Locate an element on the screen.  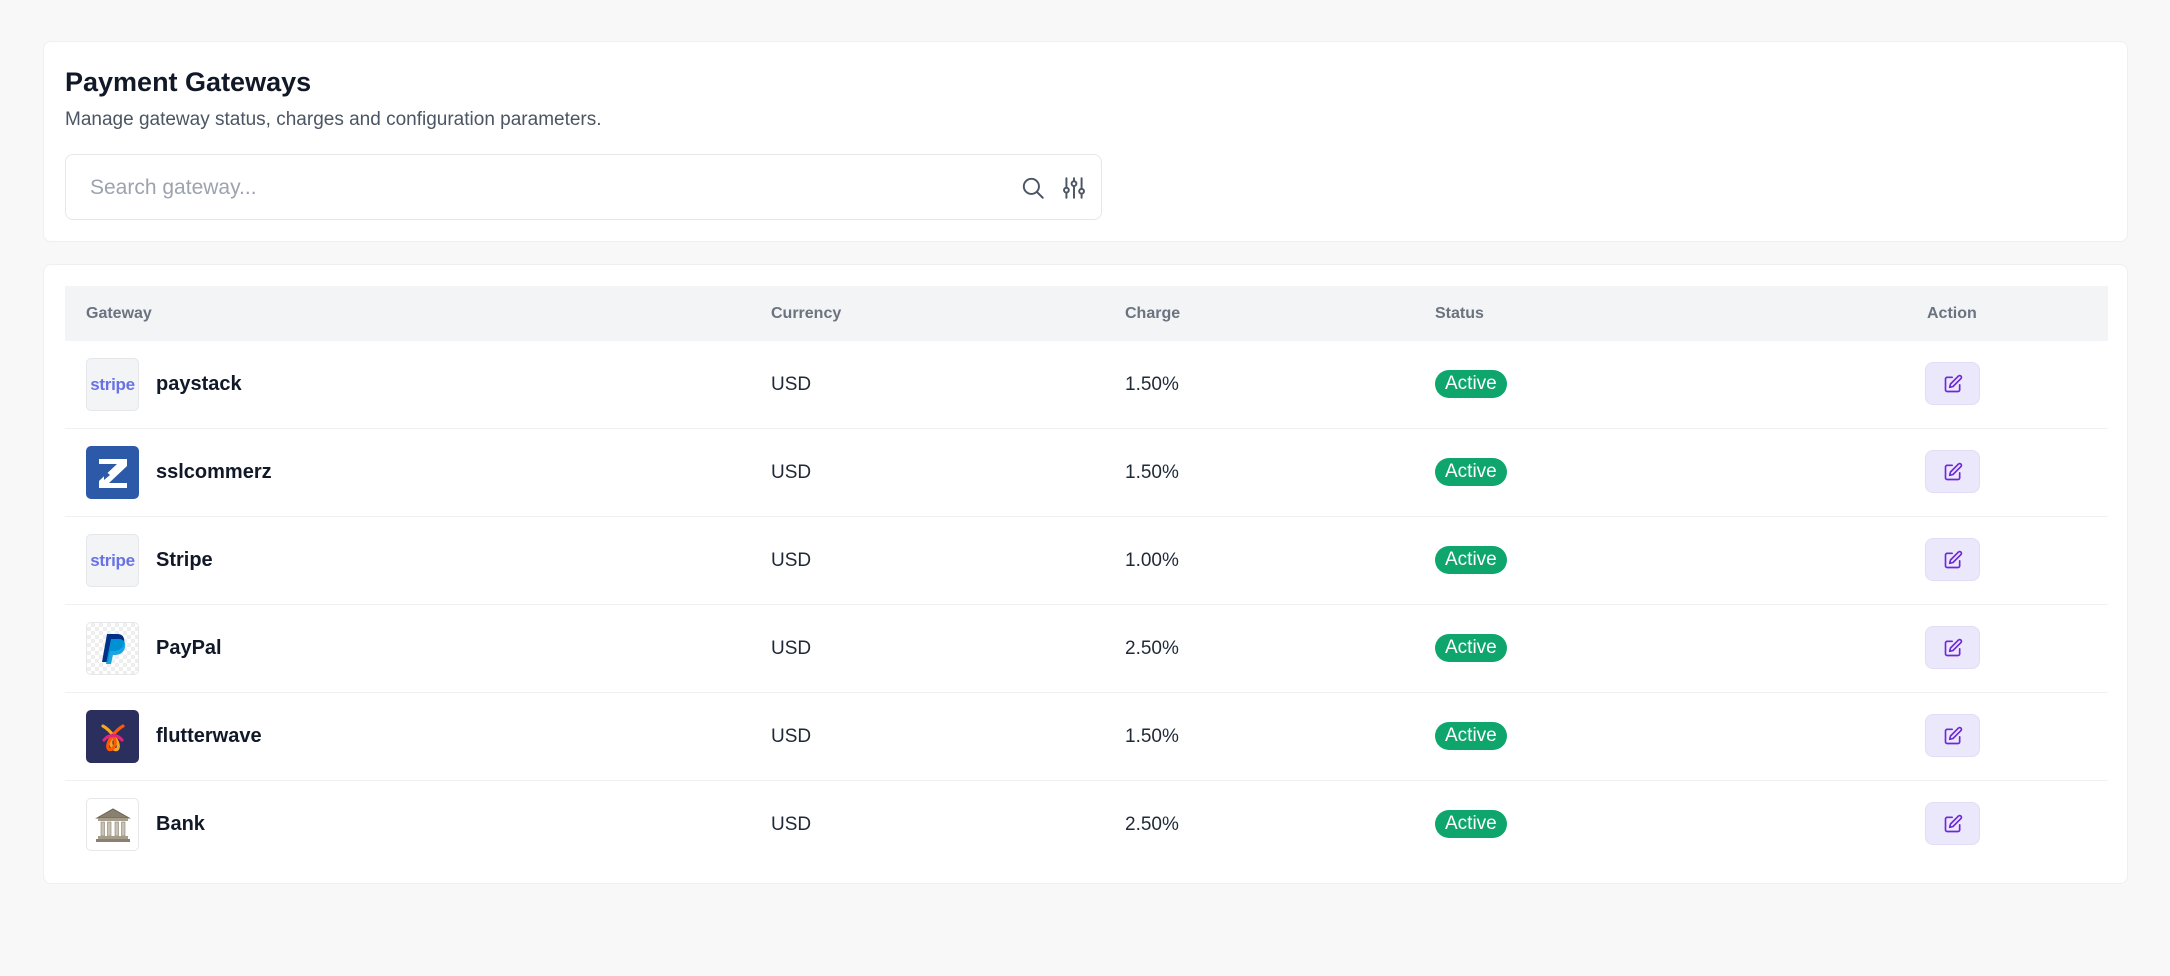
sliders-icon is located at coordinates (1074, 188).